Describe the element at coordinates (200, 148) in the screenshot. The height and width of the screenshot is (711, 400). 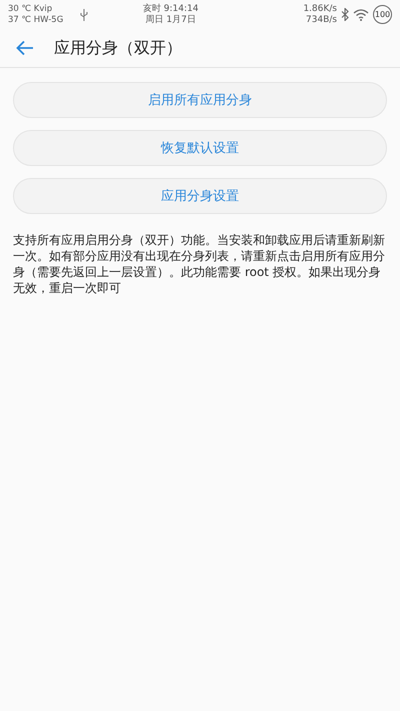
I see `action-button: 恢复默认设置` at that location.